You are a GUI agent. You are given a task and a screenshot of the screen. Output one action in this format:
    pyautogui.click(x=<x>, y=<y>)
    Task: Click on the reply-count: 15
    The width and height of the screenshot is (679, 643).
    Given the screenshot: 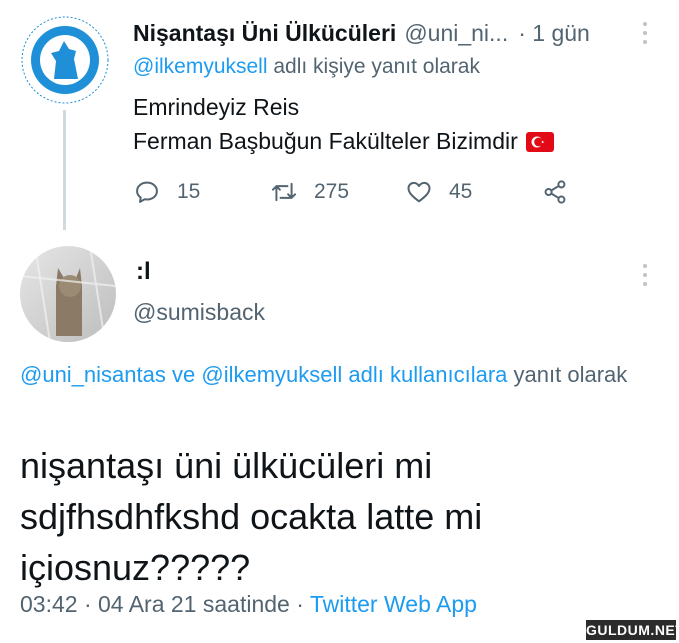 What is the action you would take?
    pyautogui.click(x=189, y=191)
    